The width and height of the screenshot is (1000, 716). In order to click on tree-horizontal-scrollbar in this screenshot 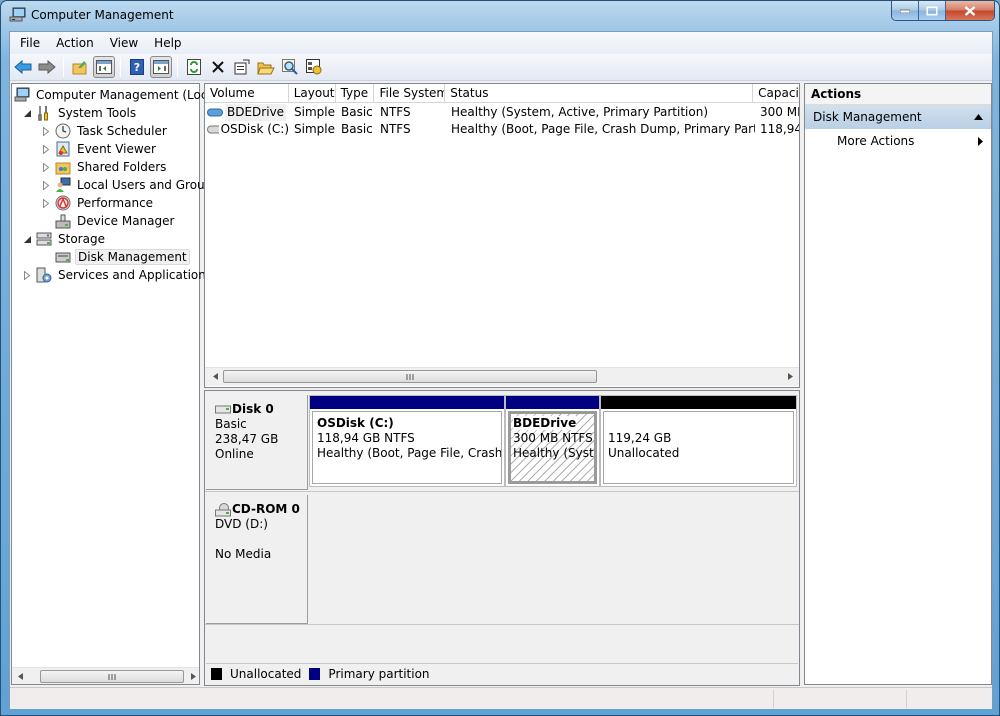, I will do `click(105, 675)`.